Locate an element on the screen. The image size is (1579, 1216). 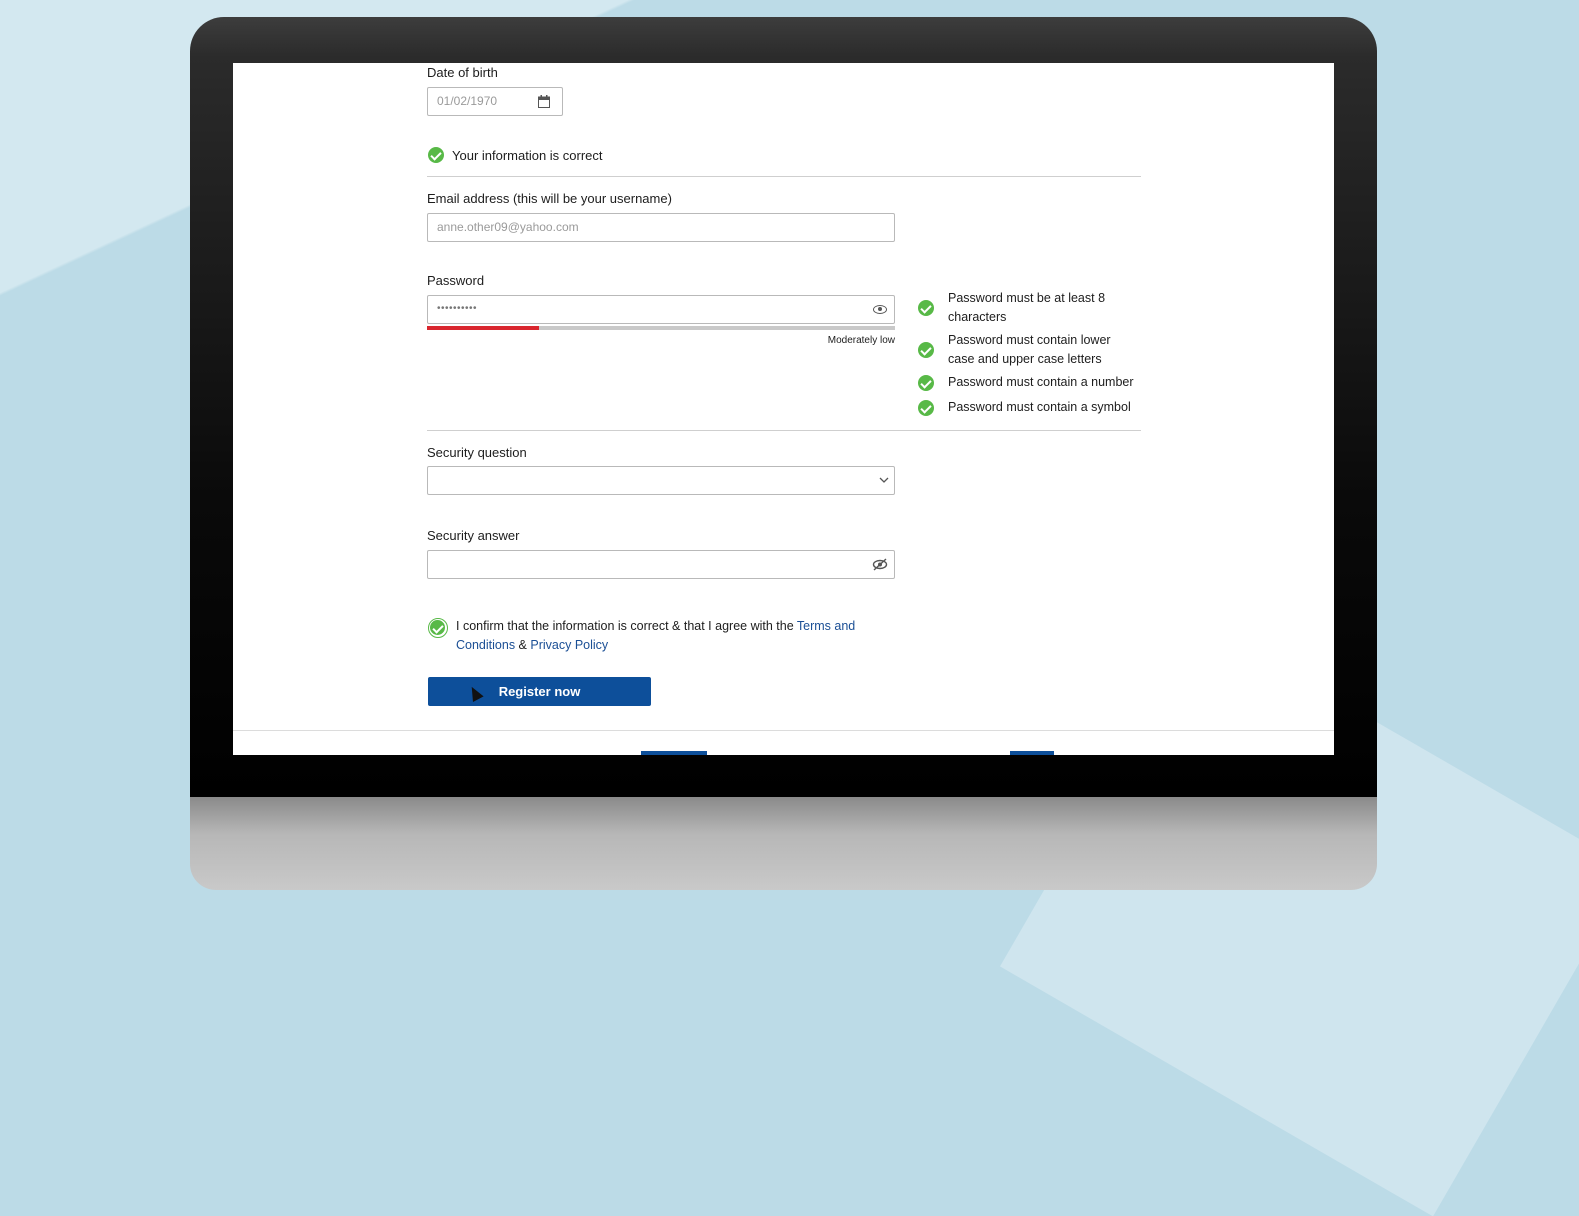
email-field is located at coordinates (661, 227).